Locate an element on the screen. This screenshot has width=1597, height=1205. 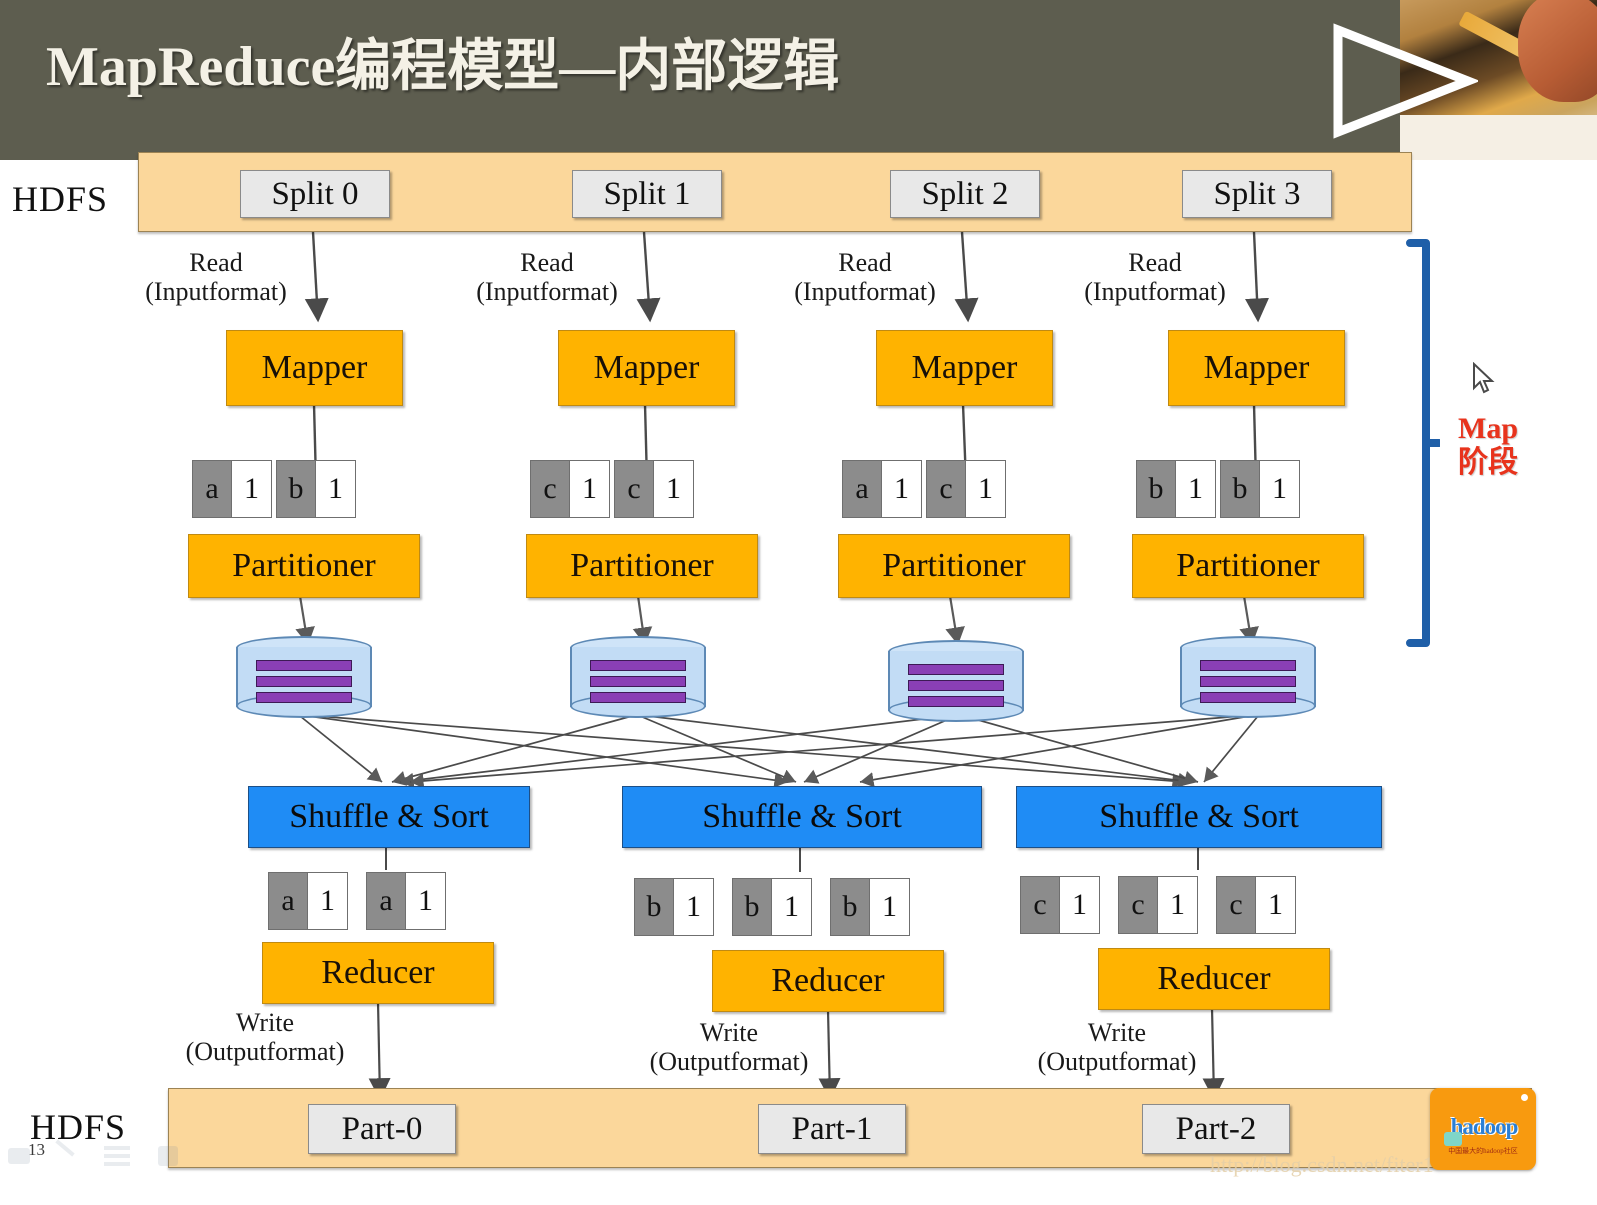
read-label-2: Read (Inputformat) is located at coordinates (865, 277).